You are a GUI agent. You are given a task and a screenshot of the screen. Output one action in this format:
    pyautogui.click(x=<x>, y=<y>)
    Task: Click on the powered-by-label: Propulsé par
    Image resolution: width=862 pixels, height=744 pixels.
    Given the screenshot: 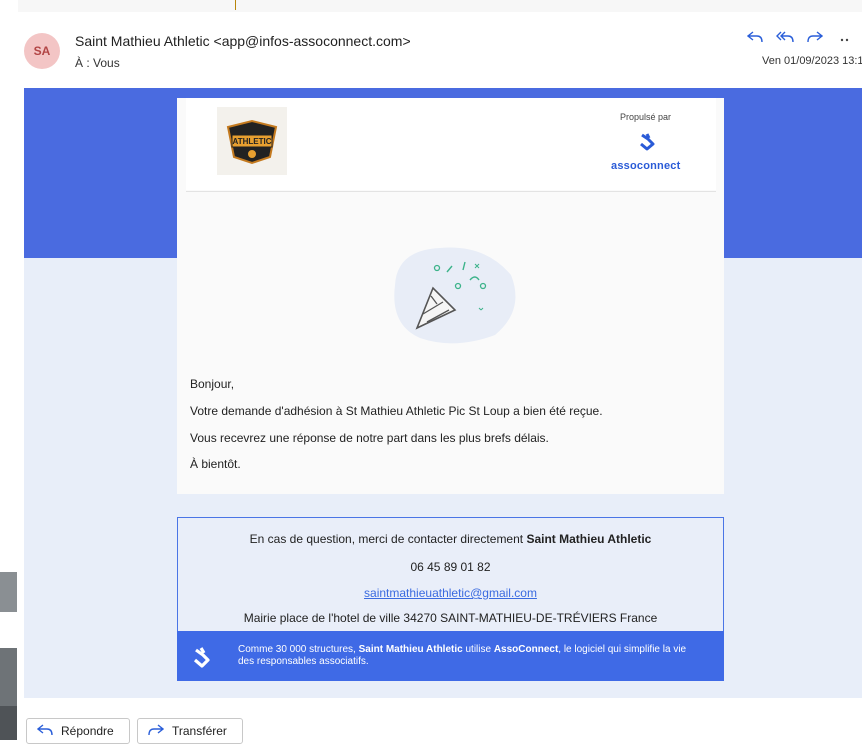 What is the action you would take?
    pyautogui.click(x=646, y=117)
    